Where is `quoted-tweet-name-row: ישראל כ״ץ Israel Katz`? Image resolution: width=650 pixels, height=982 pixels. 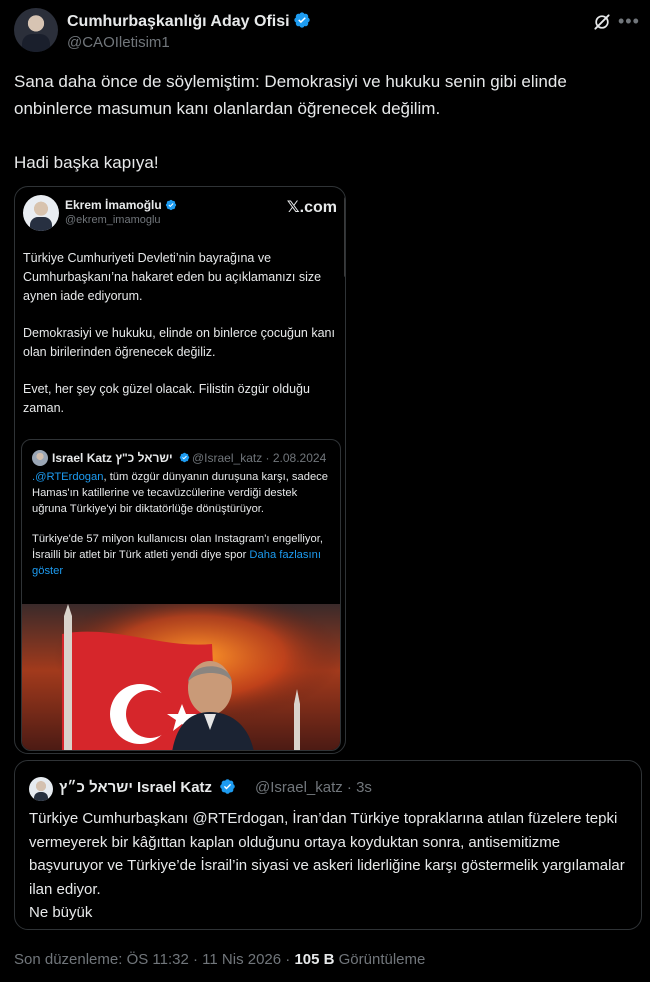 quoted-tweet-name-row: ישראל כ״ץ Israel Katz is located at coordinates (147, 787).